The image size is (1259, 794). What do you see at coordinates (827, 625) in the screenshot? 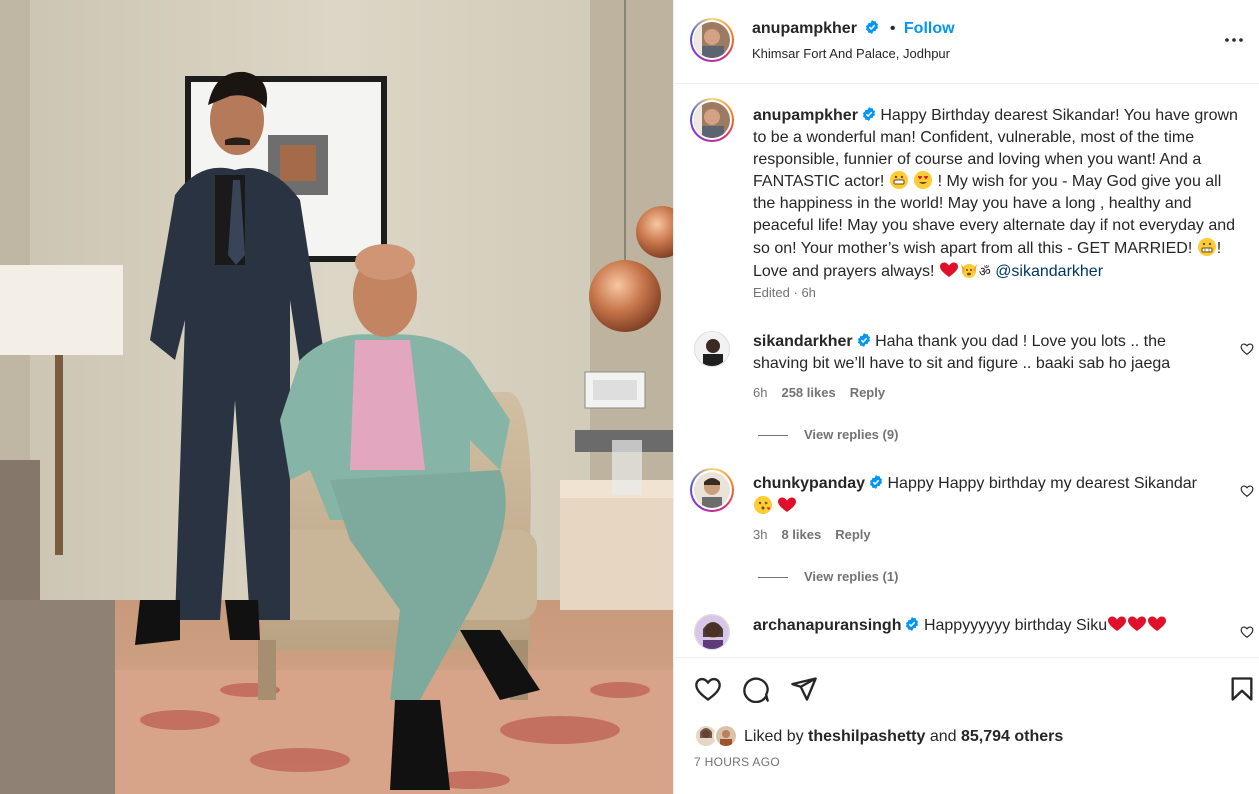
I see `comment-username: archanapuransingh` at bounding box center [827, 625].